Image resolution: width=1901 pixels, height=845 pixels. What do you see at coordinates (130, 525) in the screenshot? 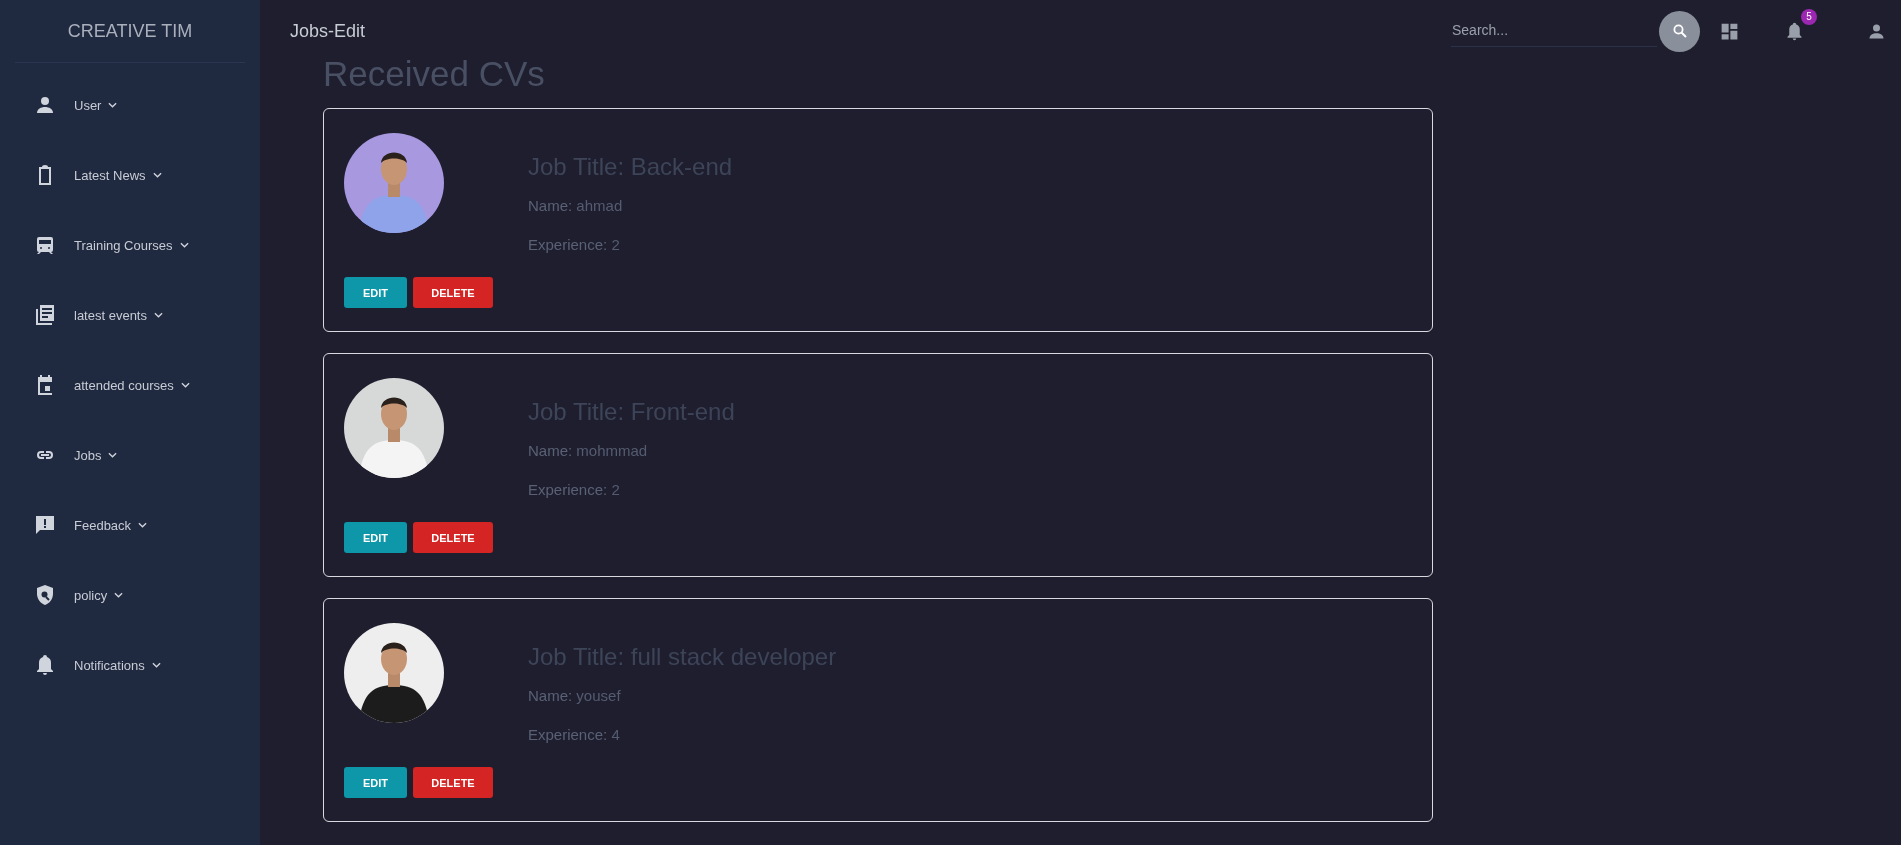
I see `sidebar-item: Feedback` at bounding box center [130, 525].